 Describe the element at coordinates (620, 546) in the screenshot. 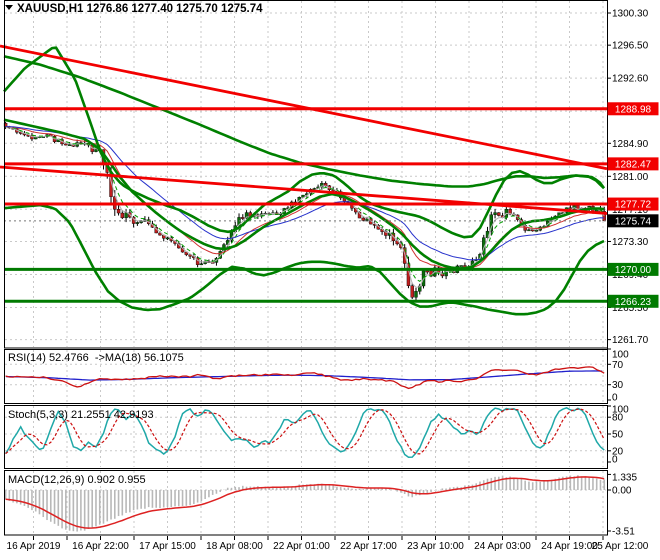

I see `time-axis-label: 25 Apr 12:00` at that location.